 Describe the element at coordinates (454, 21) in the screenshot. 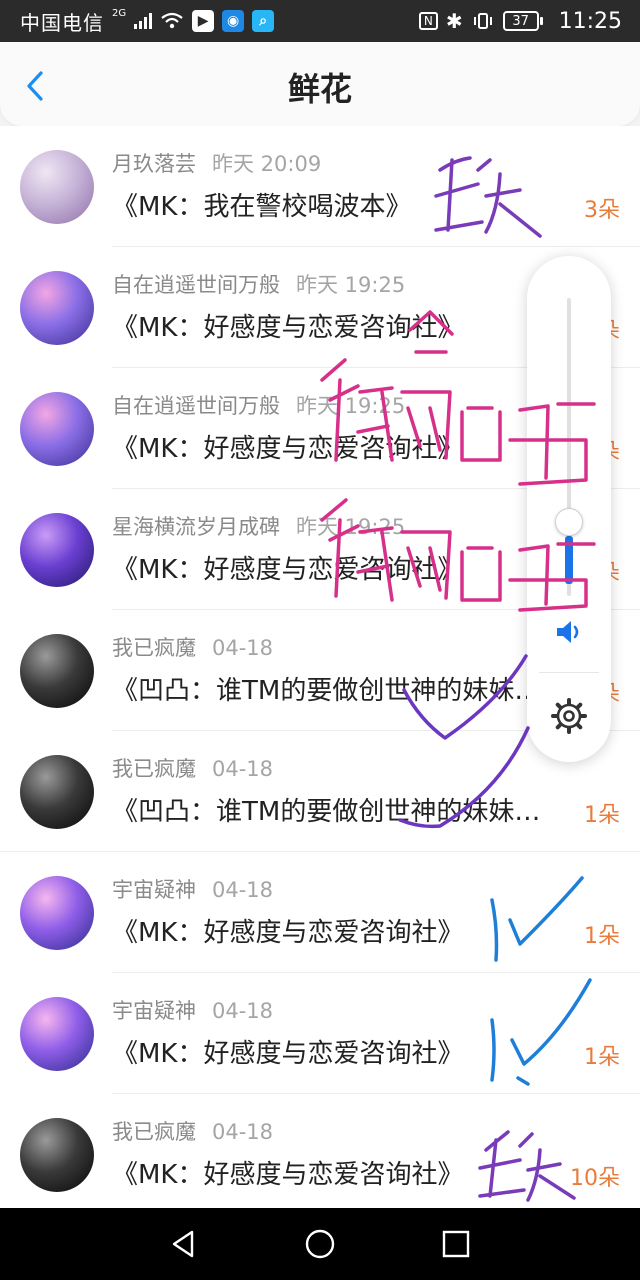

I see `bluetooth-icon: ✱` at that location.